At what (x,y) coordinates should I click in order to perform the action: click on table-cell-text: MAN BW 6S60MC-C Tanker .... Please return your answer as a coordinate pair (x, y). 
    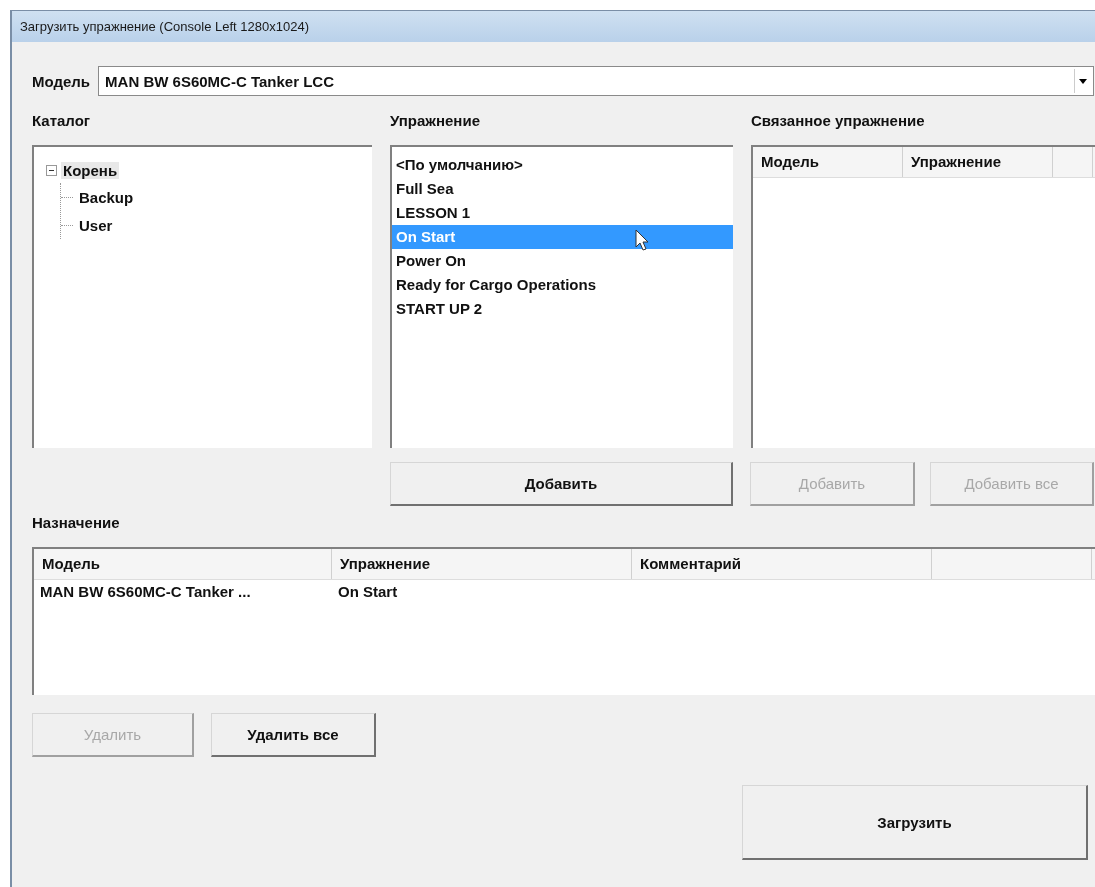
    Looking at the image, I should click on (145, 592).